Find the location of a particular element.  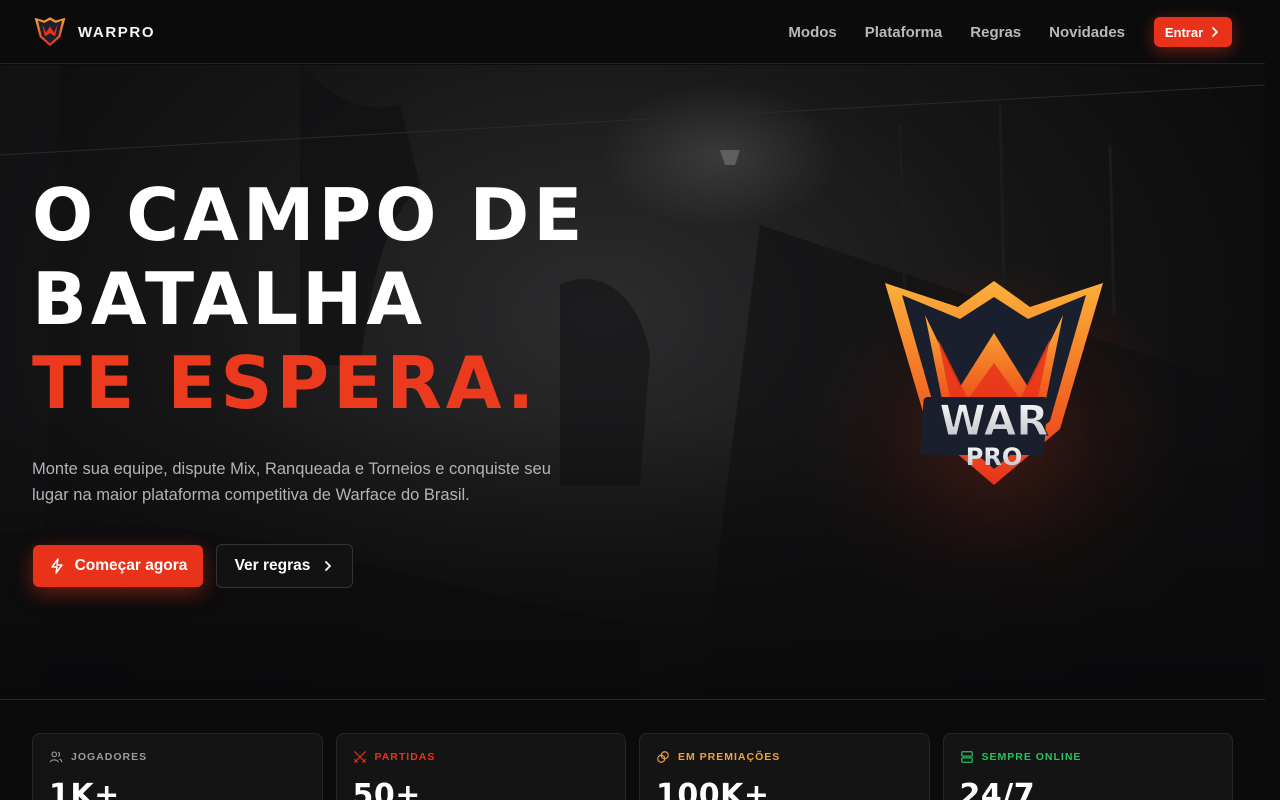

stat-label: EM PREMIAÇÕES is located at coordinates (729, 757).